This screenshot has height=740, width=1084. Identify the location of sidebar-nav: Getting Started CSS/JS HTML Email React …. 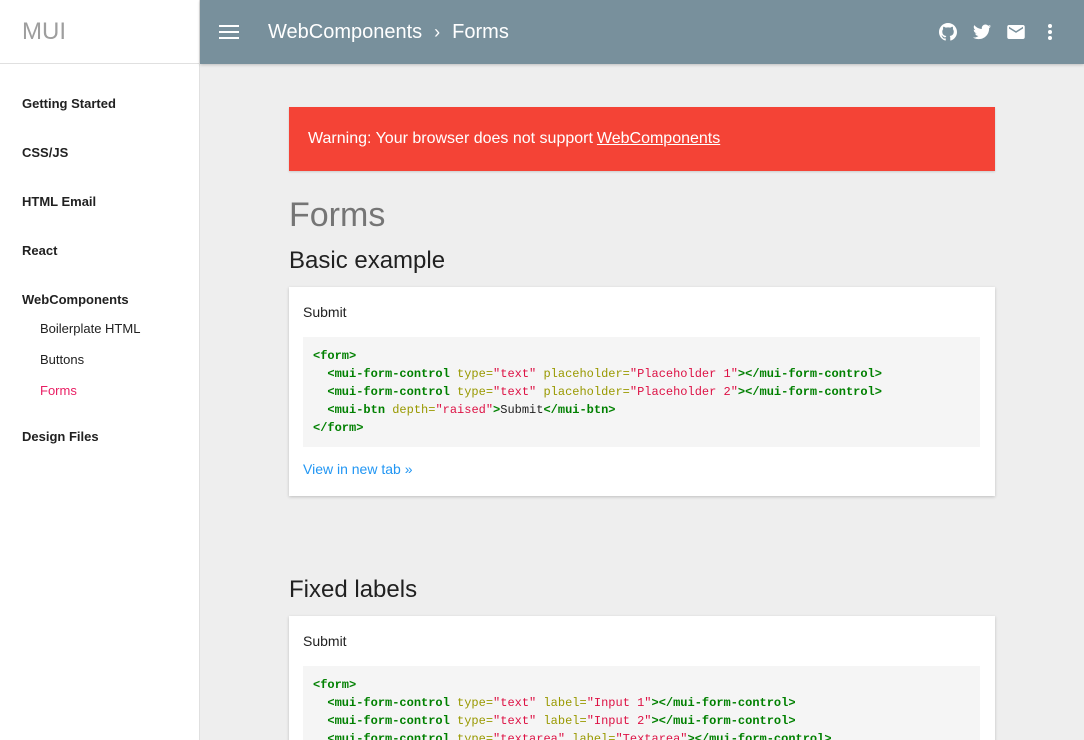
(99, 265).